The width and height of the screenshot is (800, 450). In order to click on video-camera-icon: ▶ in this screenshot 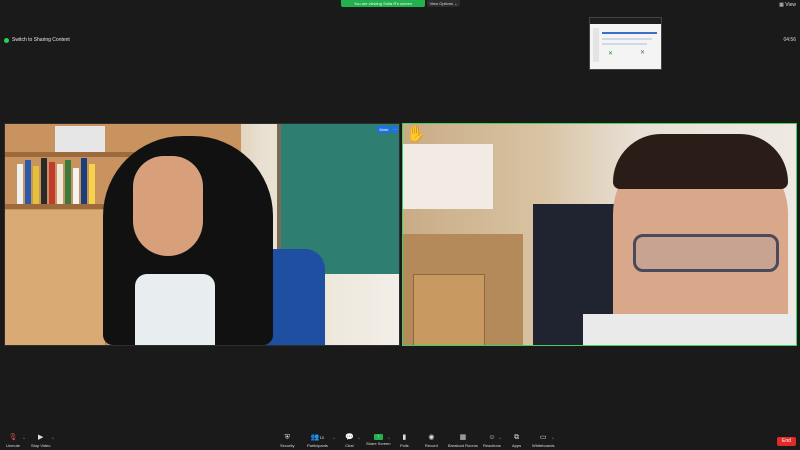, I will do `click(41, 437)`.